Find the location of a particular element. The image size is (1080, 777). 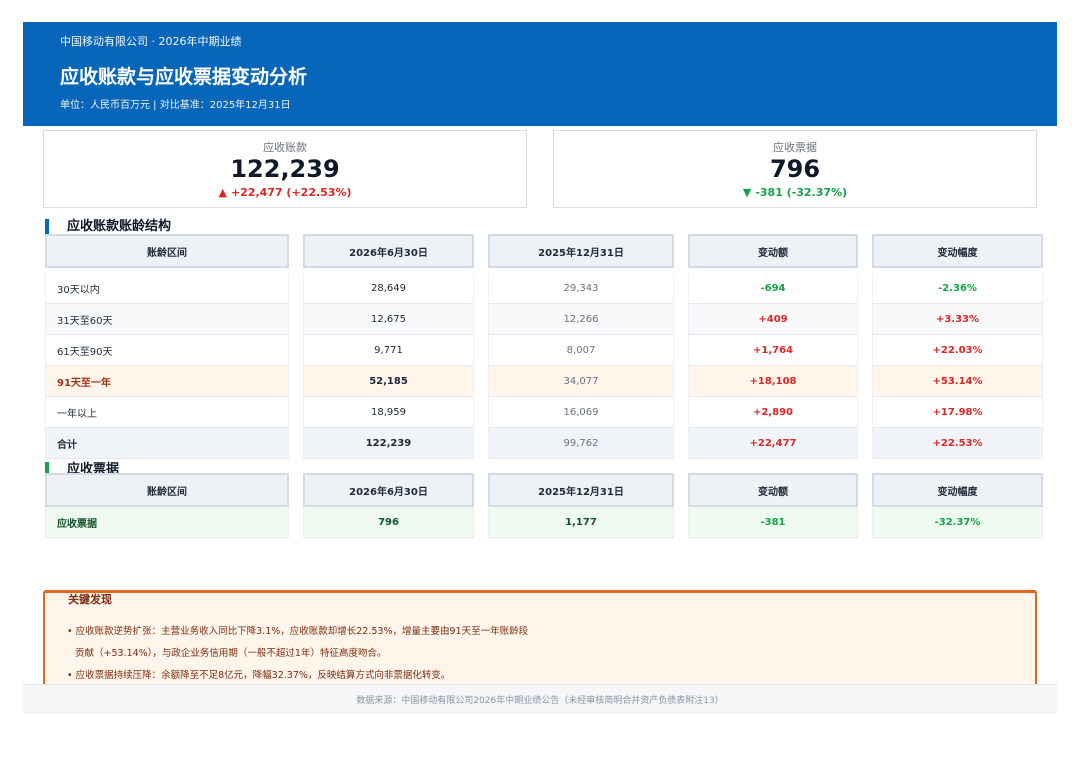

kpi-card-receivables: 应收账款 122,239 ▲ +22,477 (+22.53%) is located at coordinates (285, 169).